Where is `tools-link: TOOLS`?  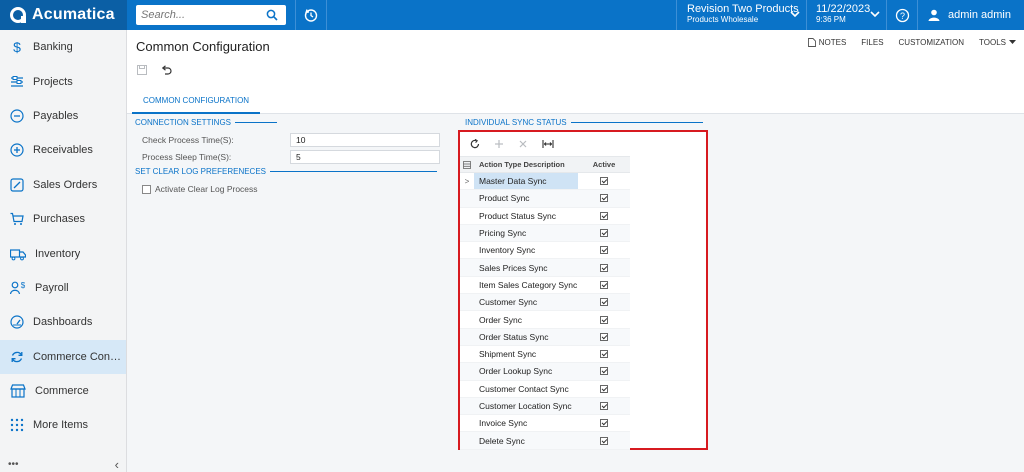 tools-link: TOOLS is located at coordinates (997, 42).